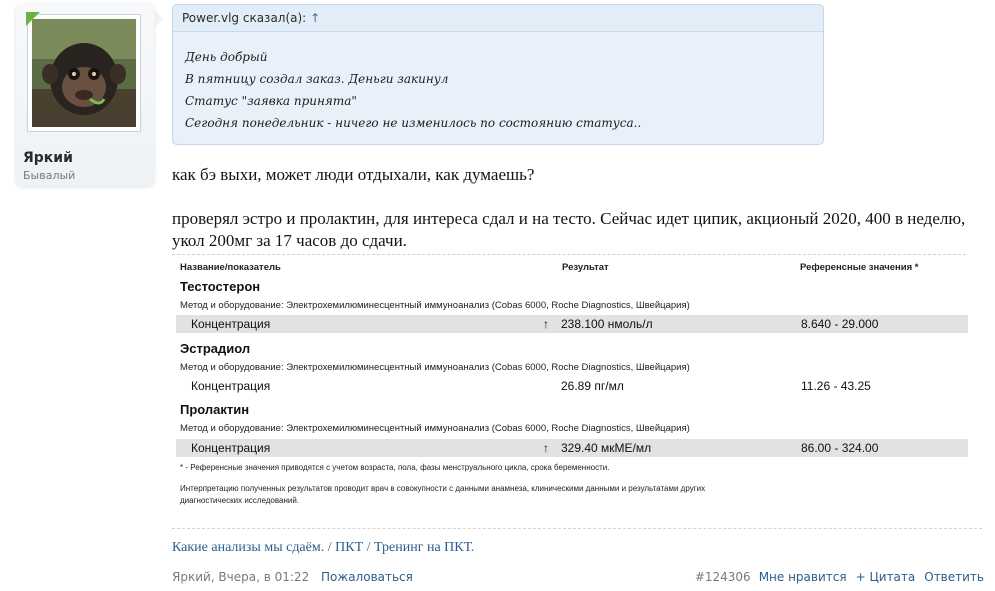 Image resolution: width=995 pixels, height=591 pixels. What do you see at coordinates (606, 448) in the screenshot?
I see `result-value: 329.40 мкМЕ/мл` at bounding box center [606, 448].